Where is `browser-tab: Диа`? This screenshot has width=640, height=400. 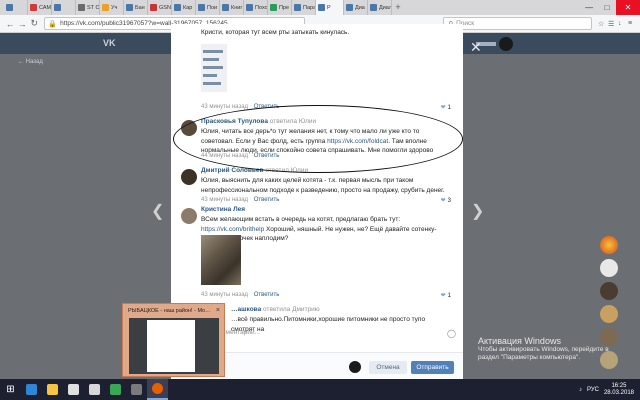 browser-tab: Диа is located at coordinates (356, 7).